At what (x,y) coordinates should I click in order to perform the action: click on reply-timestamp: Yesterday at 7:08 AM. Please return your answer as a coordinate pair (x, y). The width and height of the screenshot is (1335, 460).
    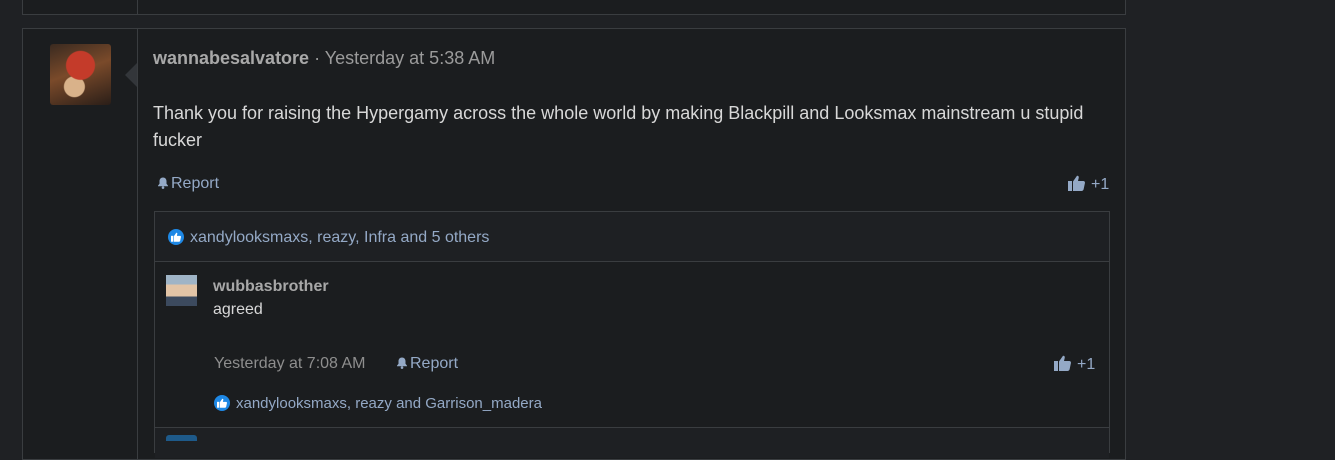
    Looking at the image, I should click on (290, 364).